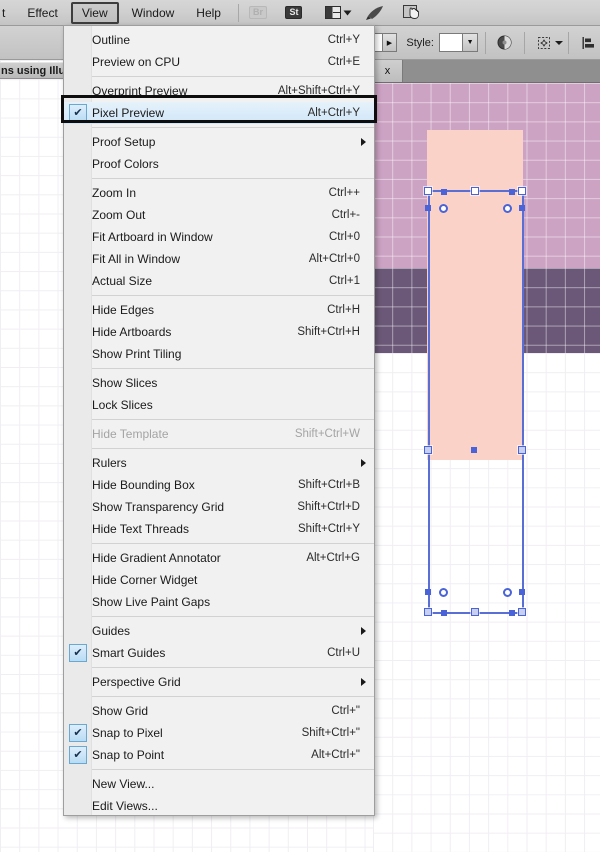 This screenshot has width=600, height=852. What do you see at coordinates (219, 602) in the screenshot?
I see `menu-item-show-live-paint-gaps: Show Live Paint Gaps` at bounding box center [219, 602].